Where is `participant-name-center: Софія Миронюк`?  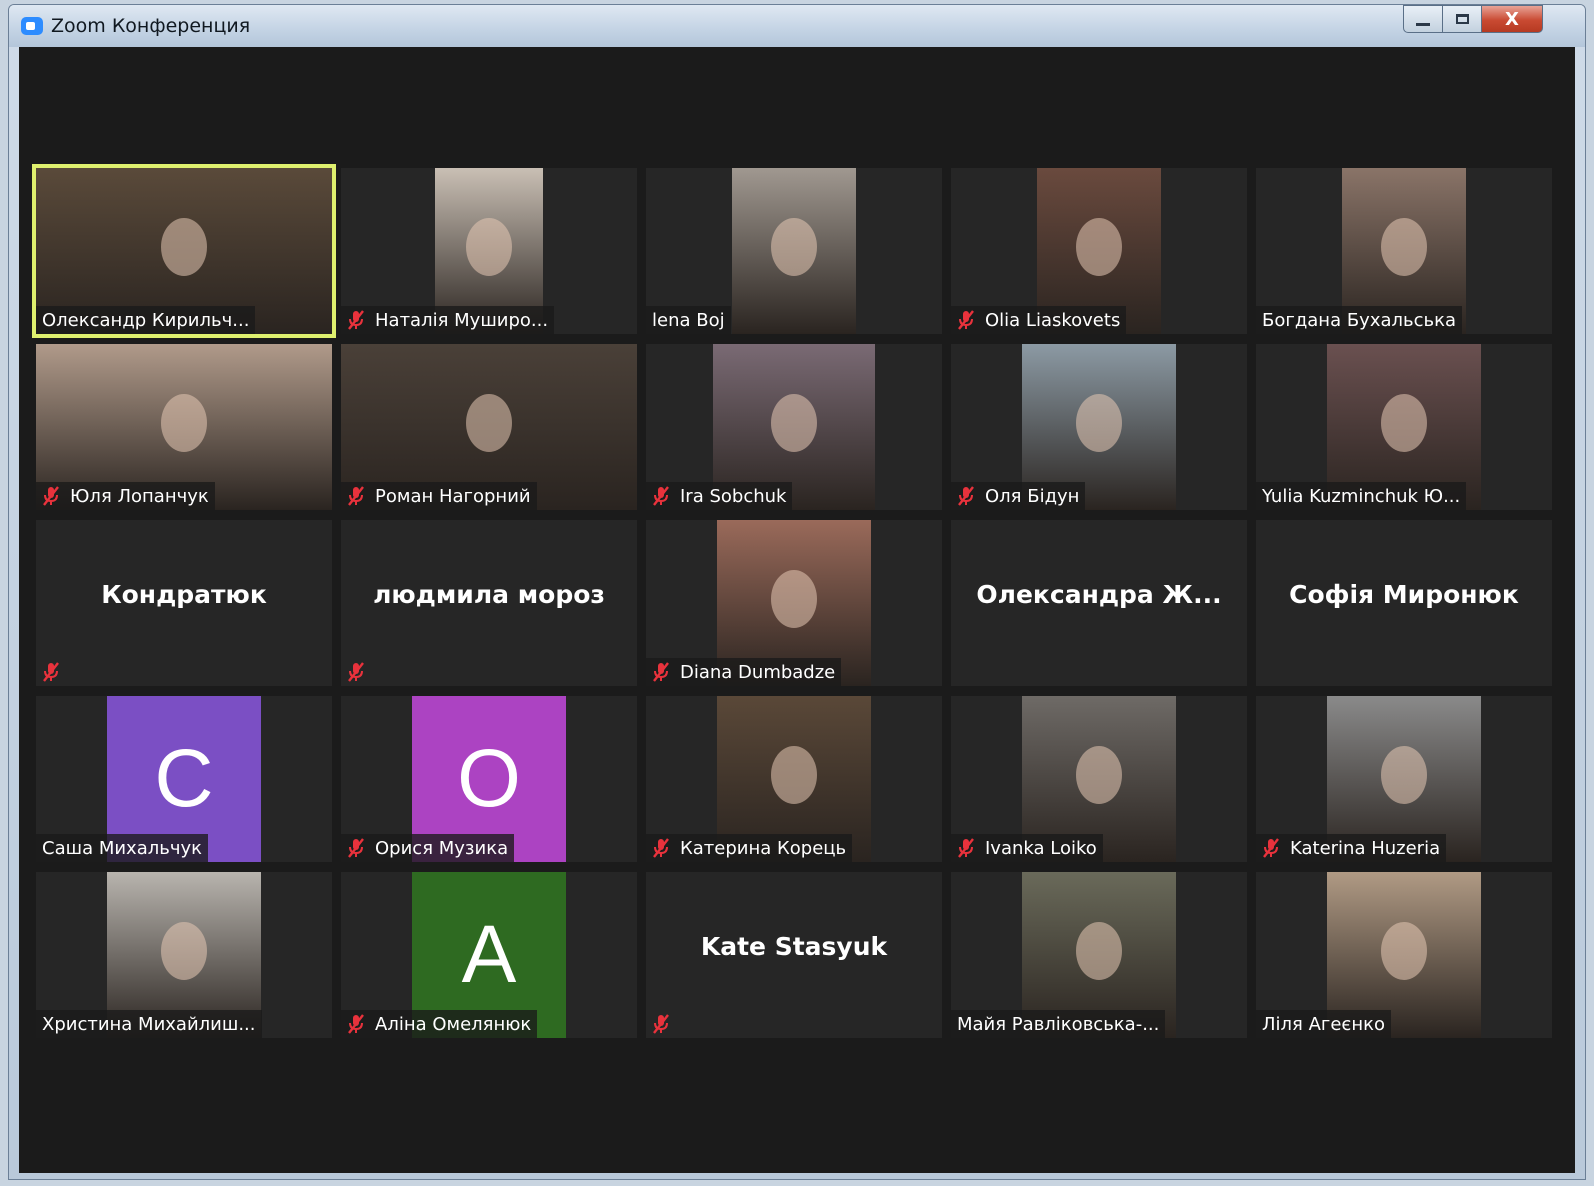 participant-name-center: Софія Миронюк is located at coordinates (1404, 594).